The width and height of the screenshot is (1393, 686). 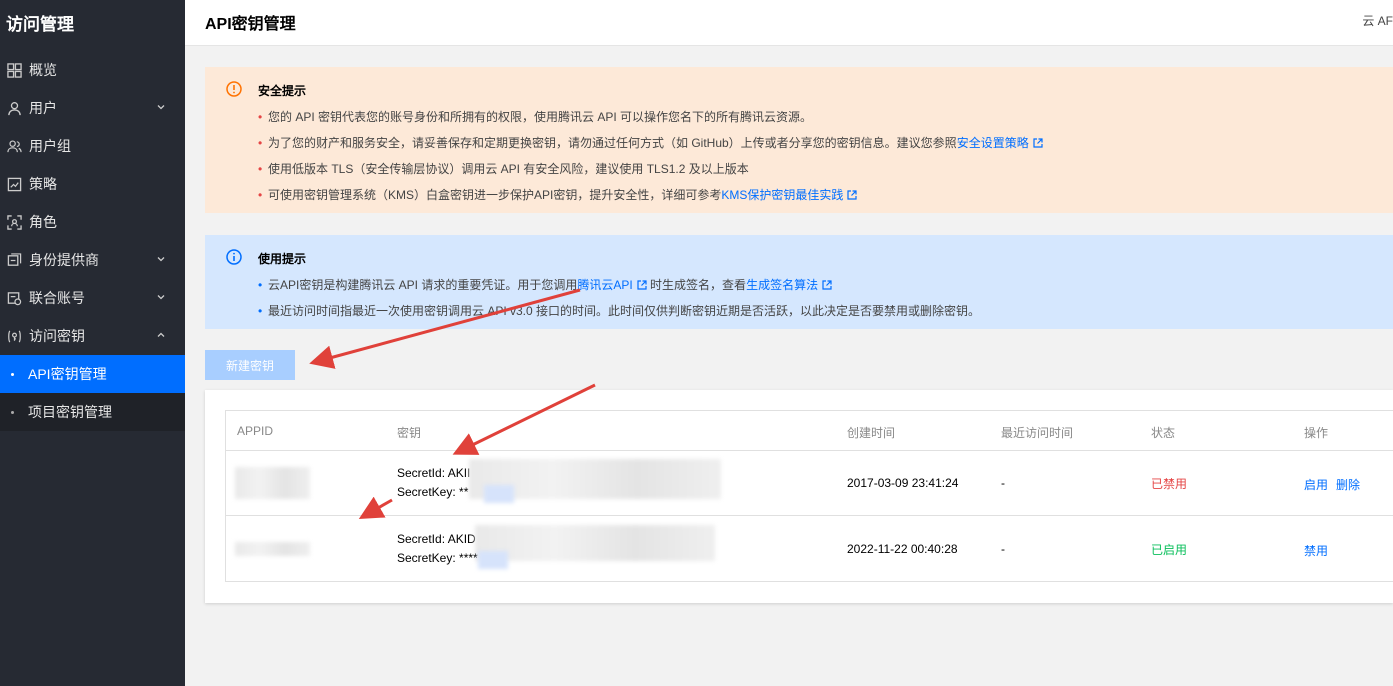 I want to click on sidebar-item-label: 访问密钥, so click(x=57, y=336).